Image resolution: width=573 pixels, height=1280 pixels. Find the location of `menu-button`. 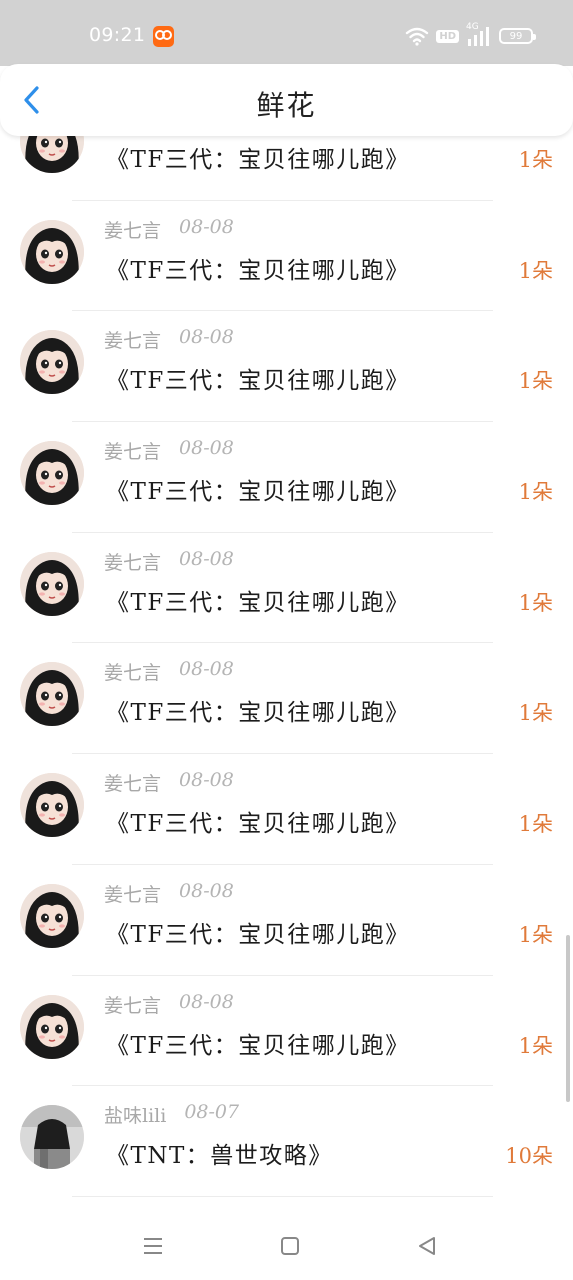

menu-button is located at coordinates (153, 1246).